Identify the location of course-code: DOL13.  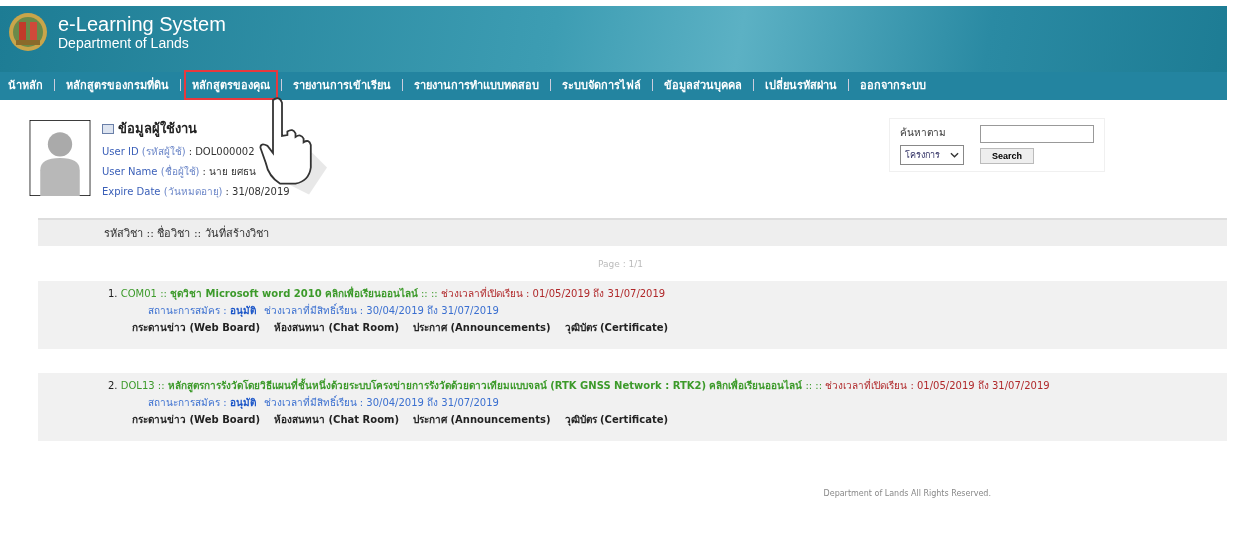
(137, 385).